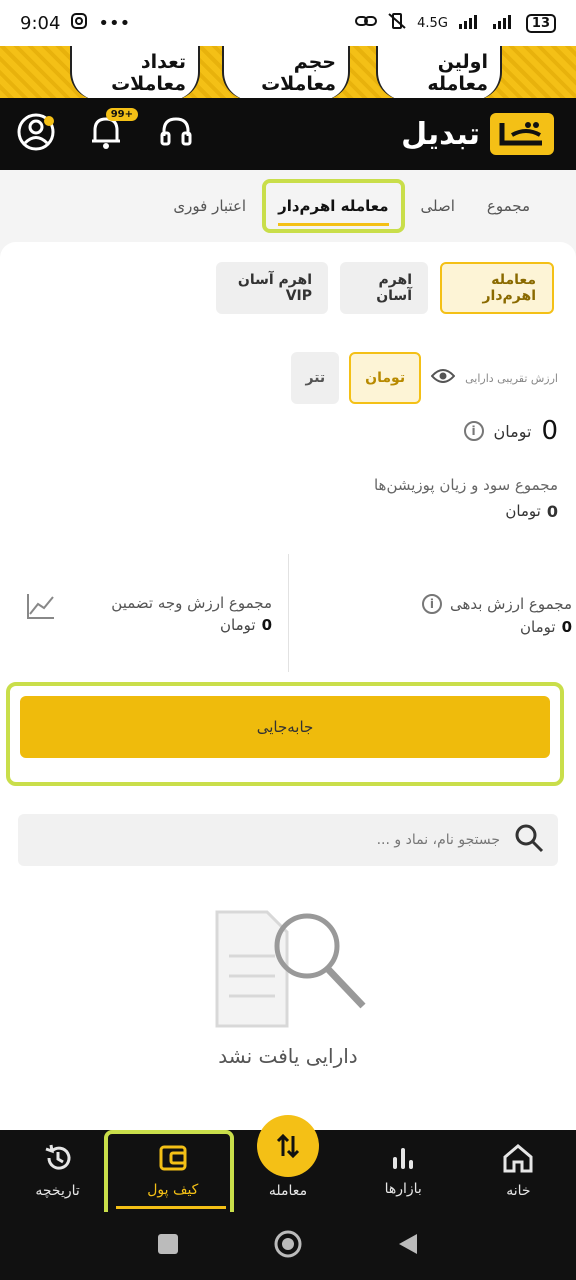 The width and height of the screenshot is (576, 1280). Describe the element at coordinates (466, 511) in the screenshot. I see `pnl-value-row: 0 تومان` at that location.